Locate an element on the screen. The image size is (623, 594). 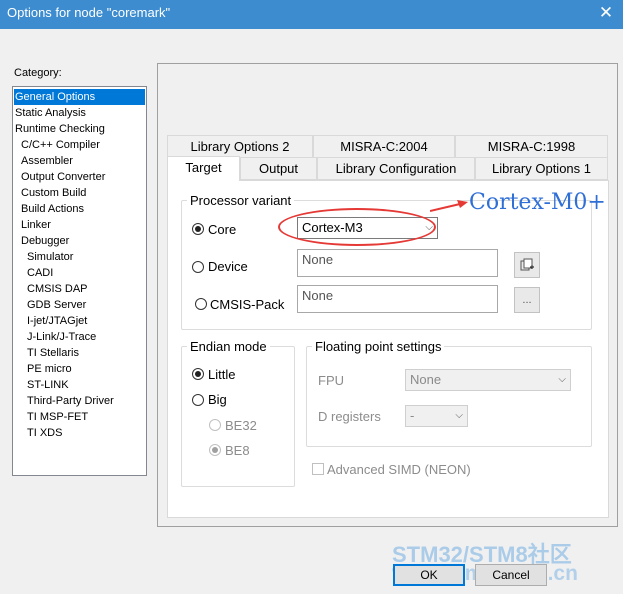
title-bar: Options for node "coremark" ✕ is located at coordinates (311, 14).